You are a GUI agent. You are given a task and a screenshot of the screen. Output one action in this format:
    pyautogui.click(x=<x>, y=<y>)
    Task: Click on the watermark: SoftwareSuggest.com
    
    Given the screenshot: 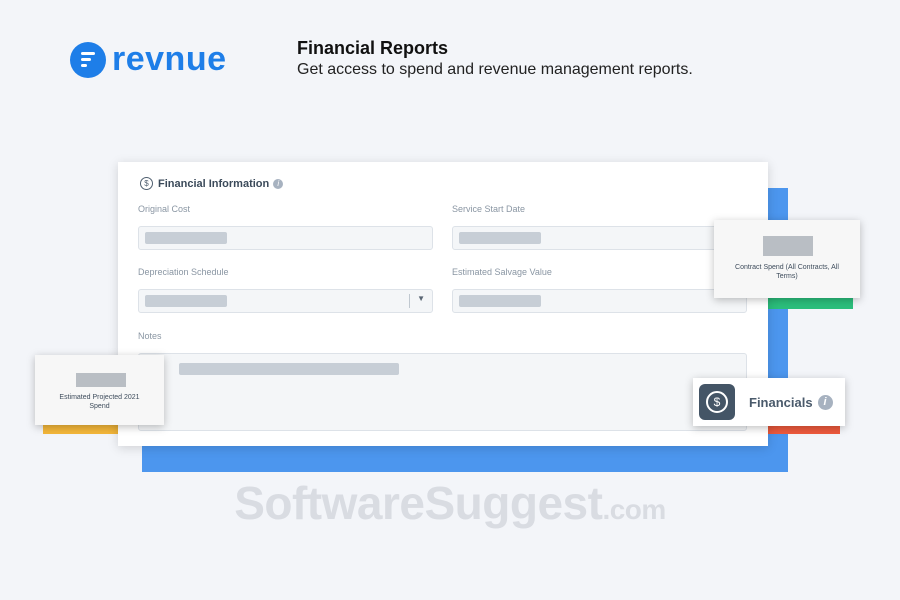 What is the action you would take?
    pyautogui.click(x=450, y=503)
    